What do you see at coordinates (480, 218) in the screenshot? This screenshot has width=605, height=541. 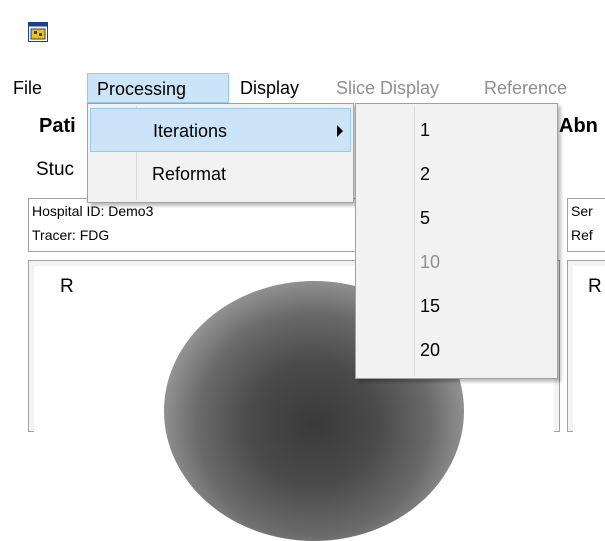 I see `iterations-option-5: 5` at bounding box center [480, 218].